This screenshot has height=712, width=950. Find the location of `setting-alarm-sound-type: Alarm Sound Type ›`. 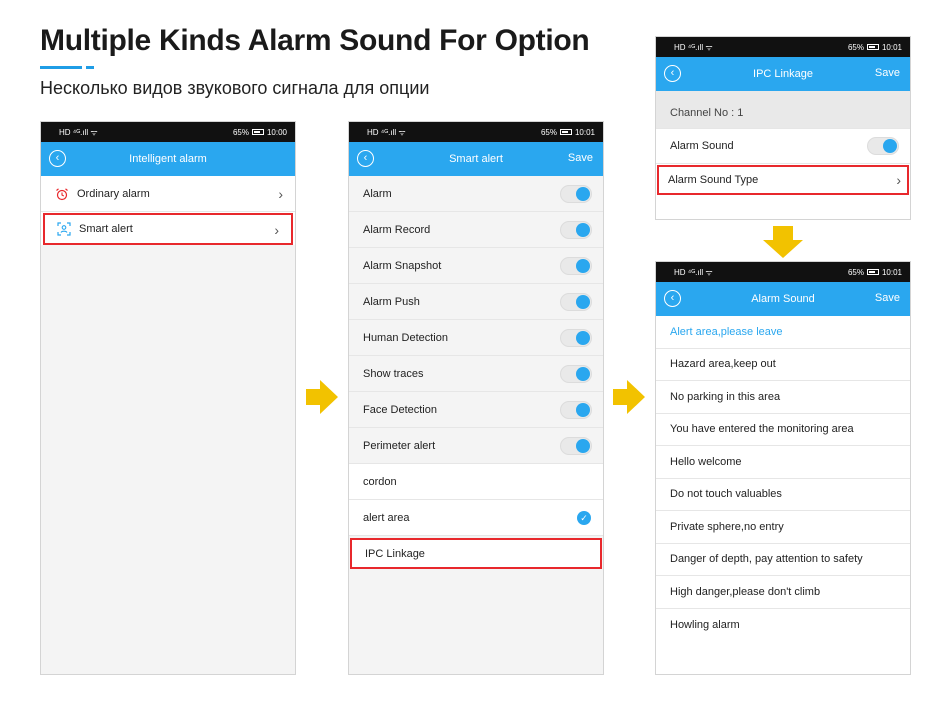

setting-alarm-sound-type: Alarm Sound Type › is located at coordinates (783, 180).